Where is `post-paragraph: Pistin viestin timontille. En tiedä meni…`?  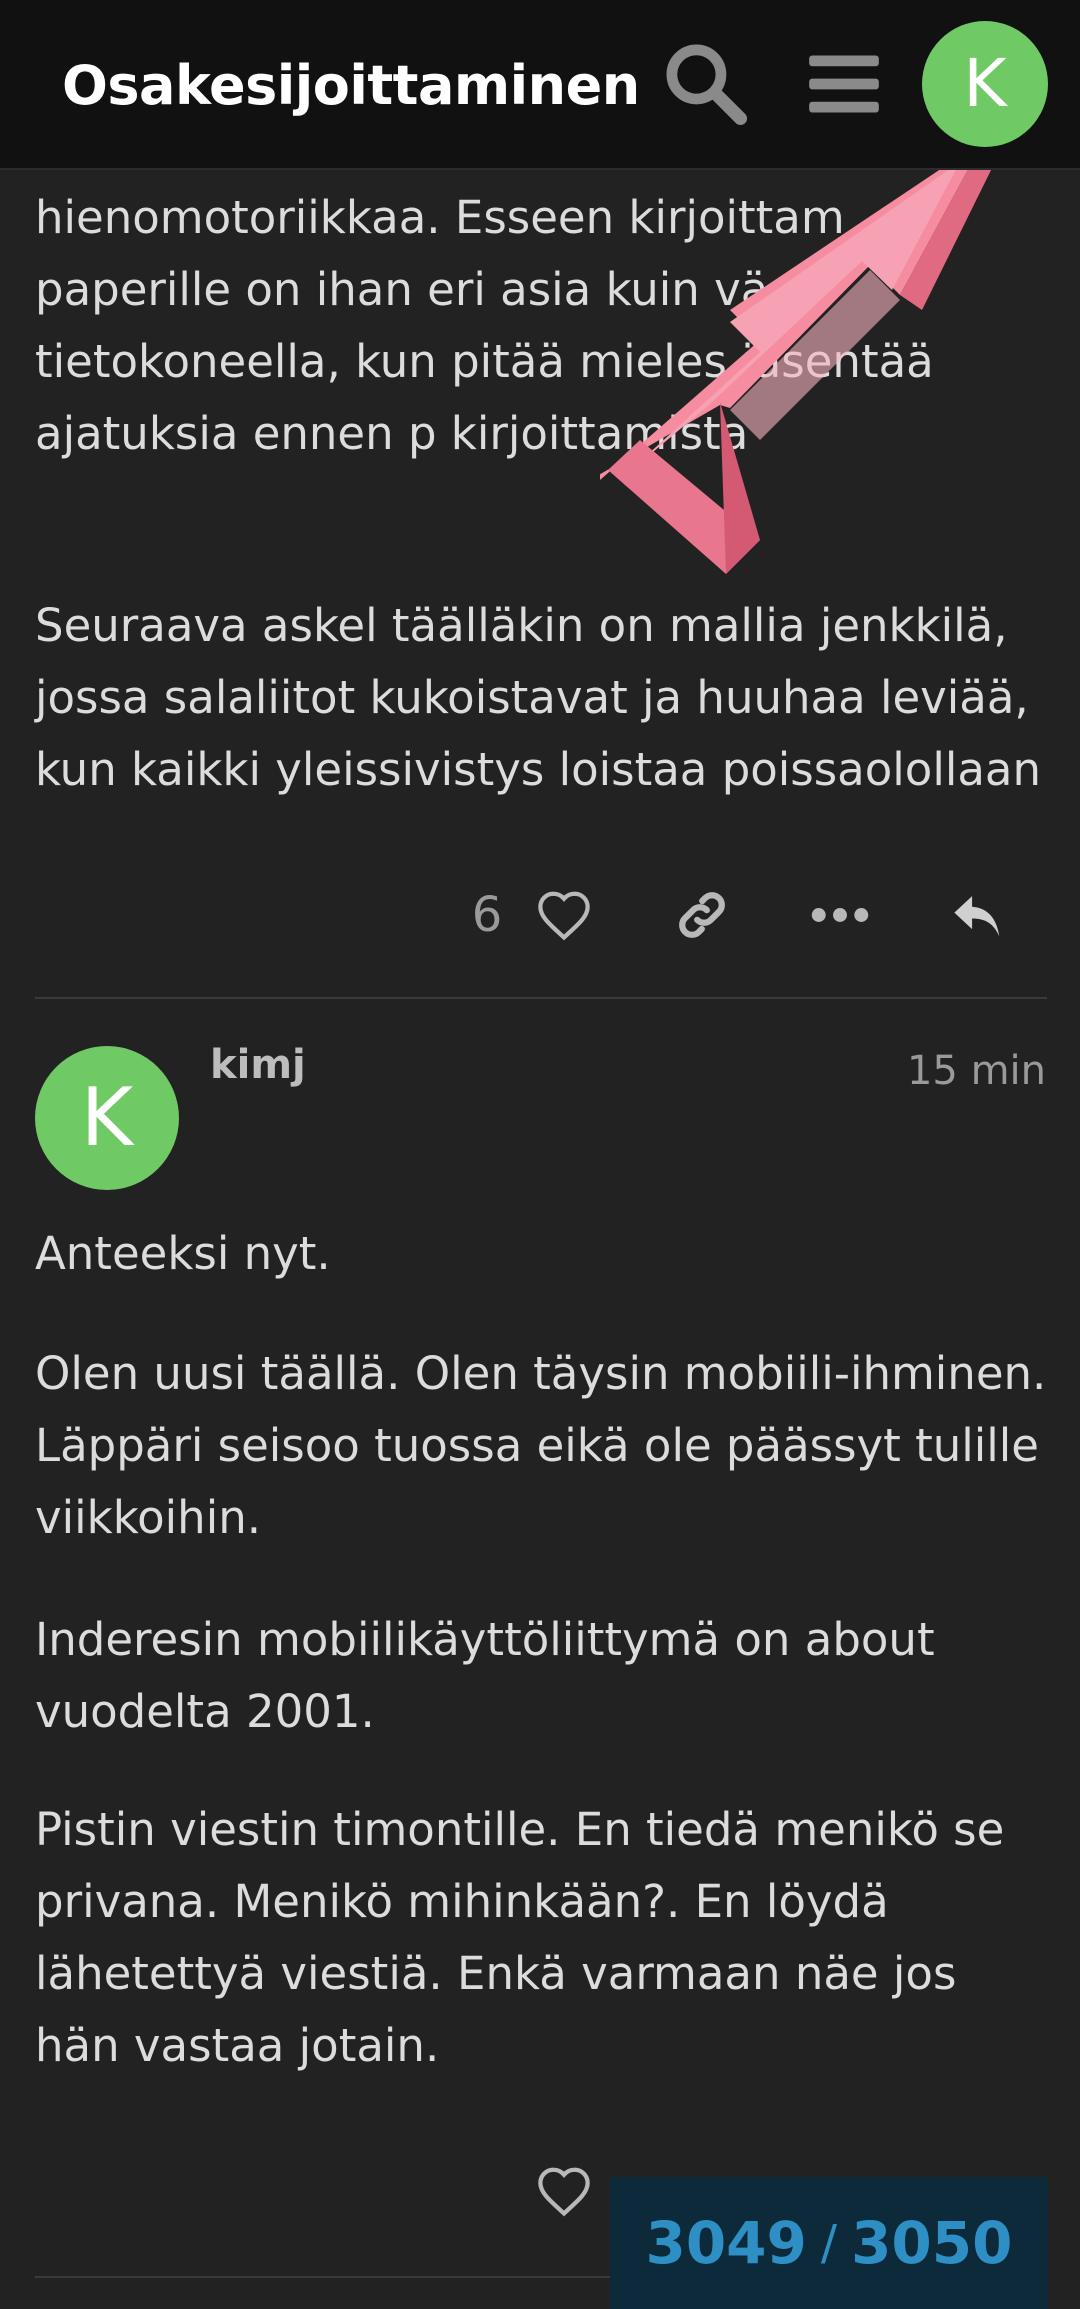 post-paragraph: Pistin viestin timontille. En tiedä meni… is located at coordinates (520, 1937).